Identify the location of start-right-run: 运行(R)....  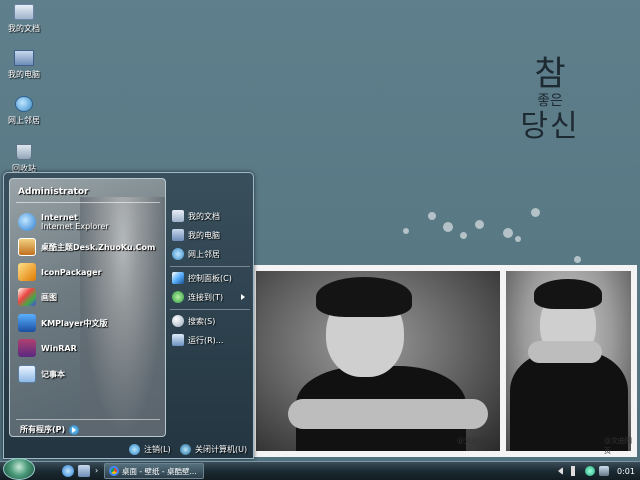
(197, 340).